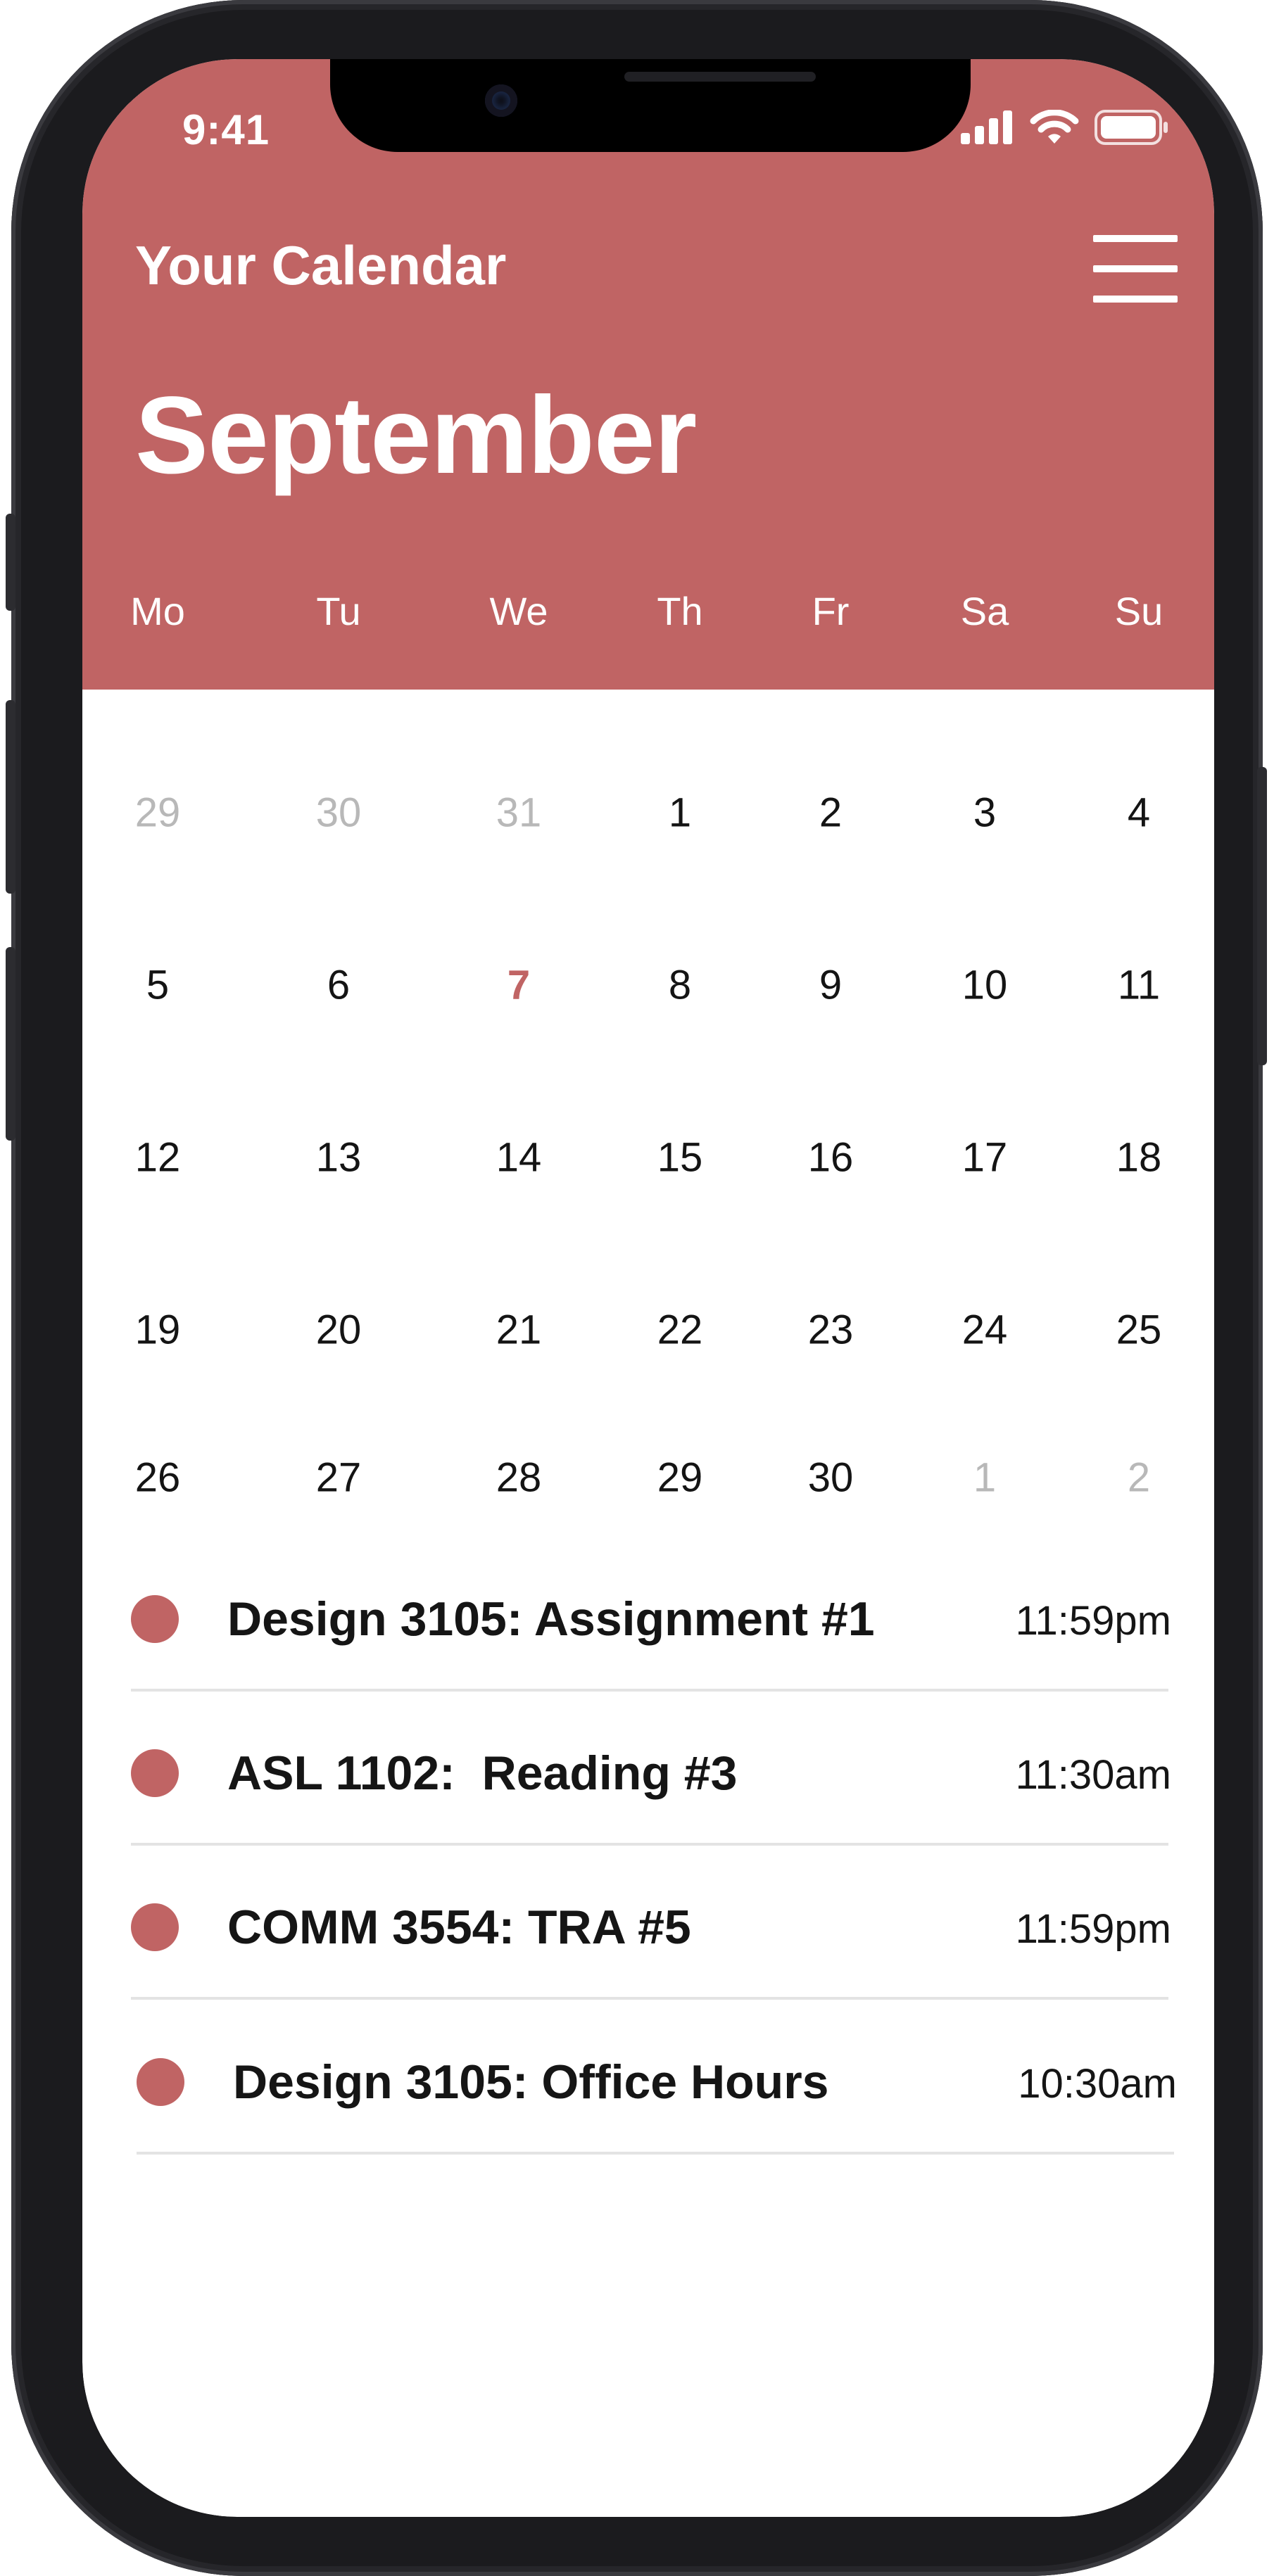 The height and width of the screenshot is (2576, 1274). What do you see at coordinates (985, 1330) in the screenshot?
I see `calendar-day: 24` at bounding box center [985, 1330].